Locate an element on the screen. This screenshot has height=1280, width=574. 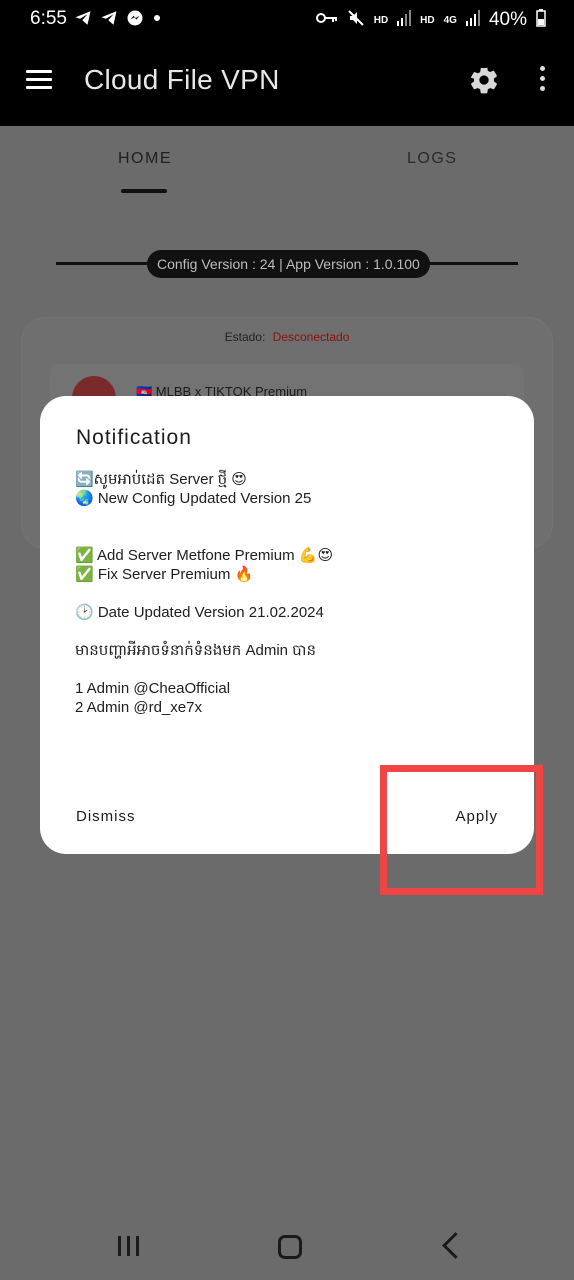
highlight-box is located at coordinates (461, 830).